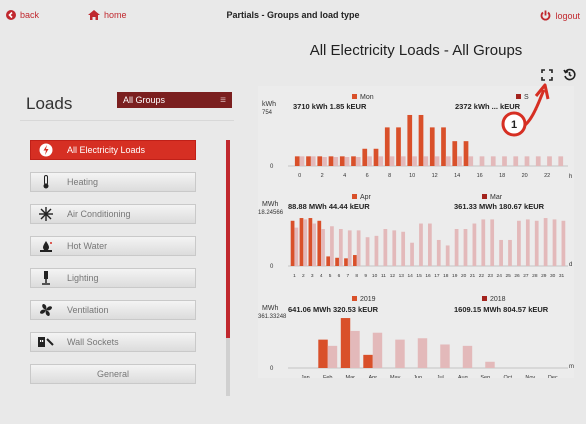  Describe the element at coordinates (365, 276) in the screenshot. I see `x-tick-label: 9` at that location.